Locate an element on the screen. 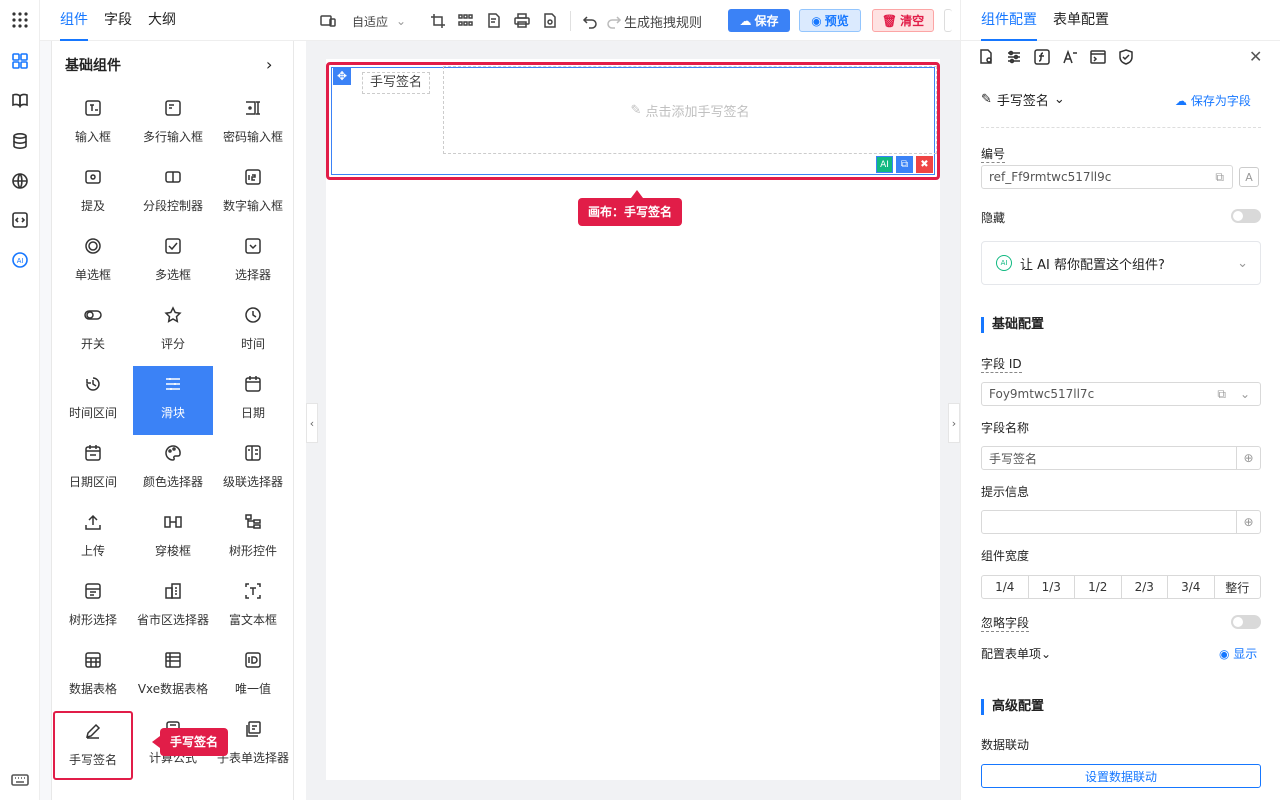 This screenshot has width=1280, height=800. hint-input: ⊕ is located at coordinates (1121, 522).